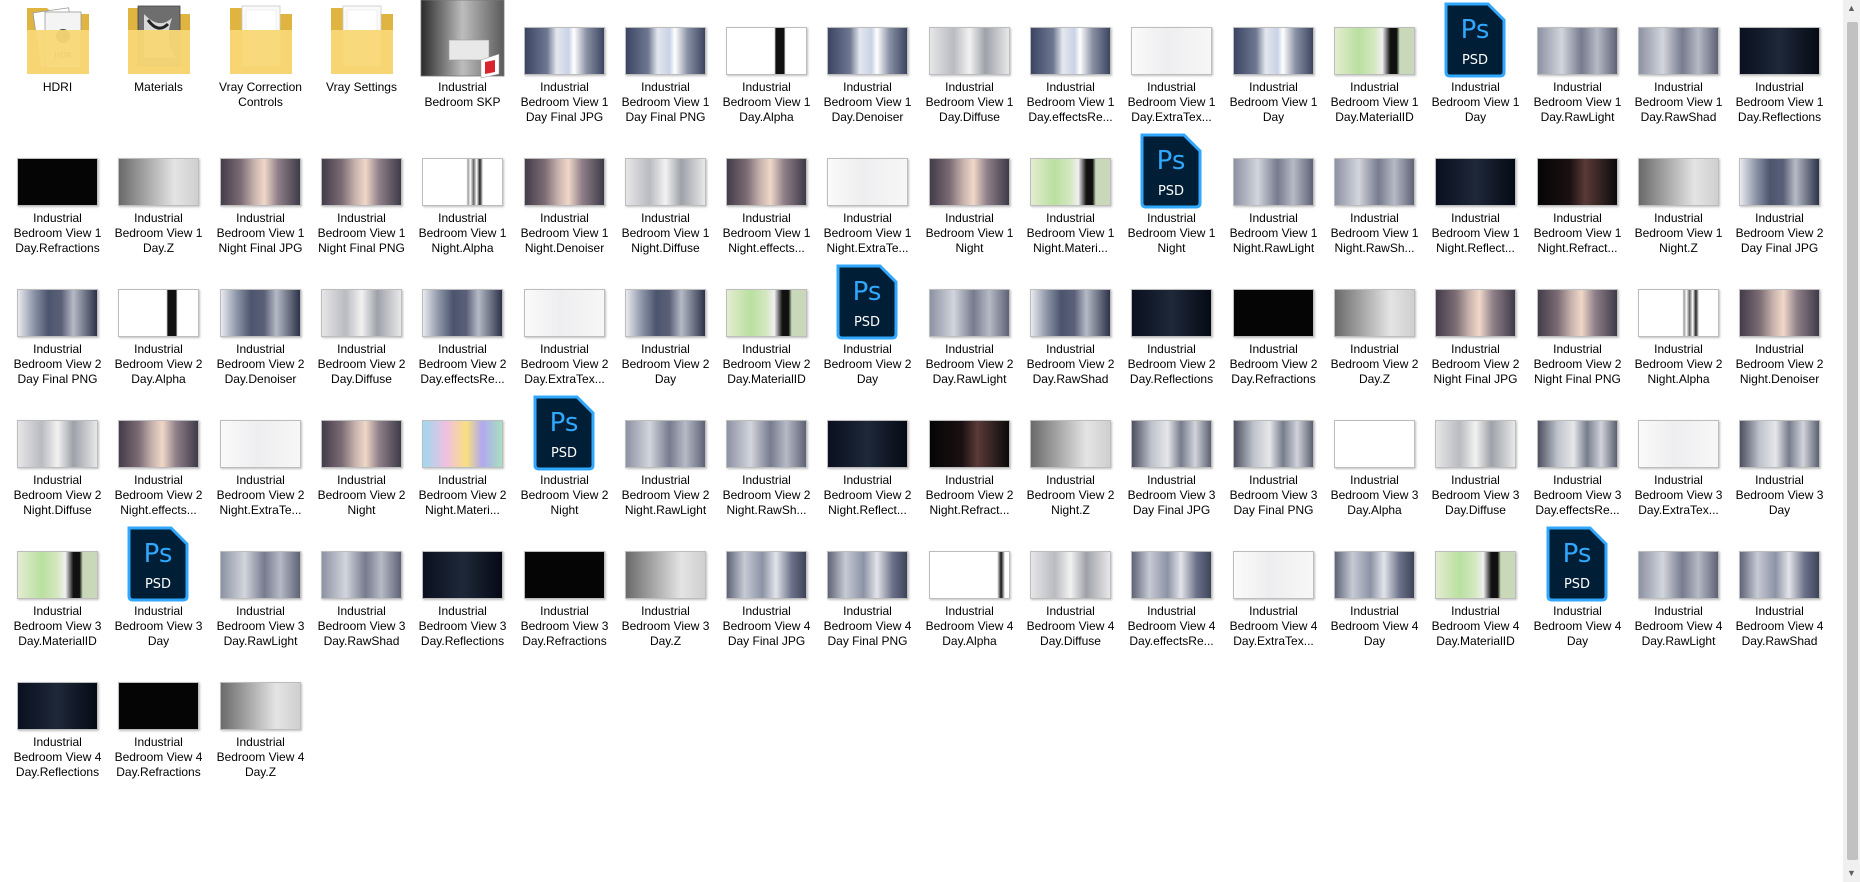 This screenshot has width=1860, height=882. Describe the element at coordinates (361, 364) in the screenshot. I see `file-name-label: Industrial Bedroom View 2 Day.Diffuse` at that location.